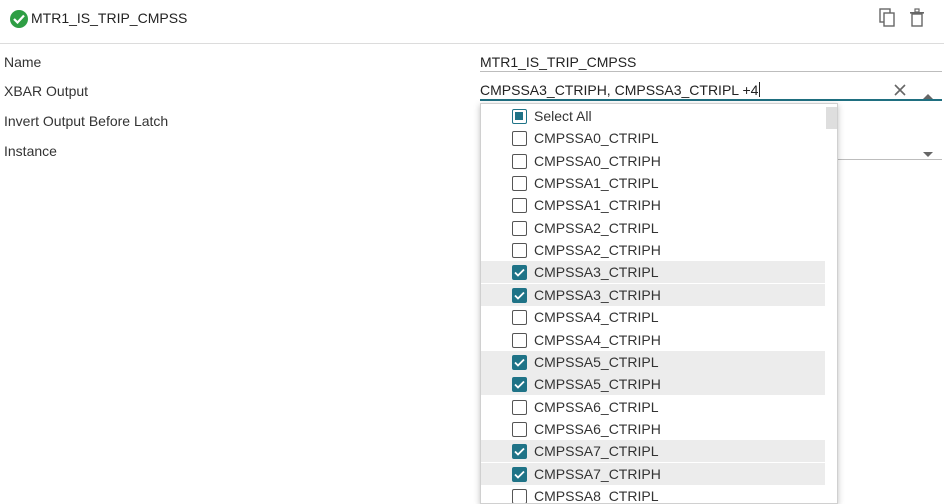 The image size is (944, 504). Describe the element at coordinates (917, 18) in the screenshot. I see `delete-icon` at that location.